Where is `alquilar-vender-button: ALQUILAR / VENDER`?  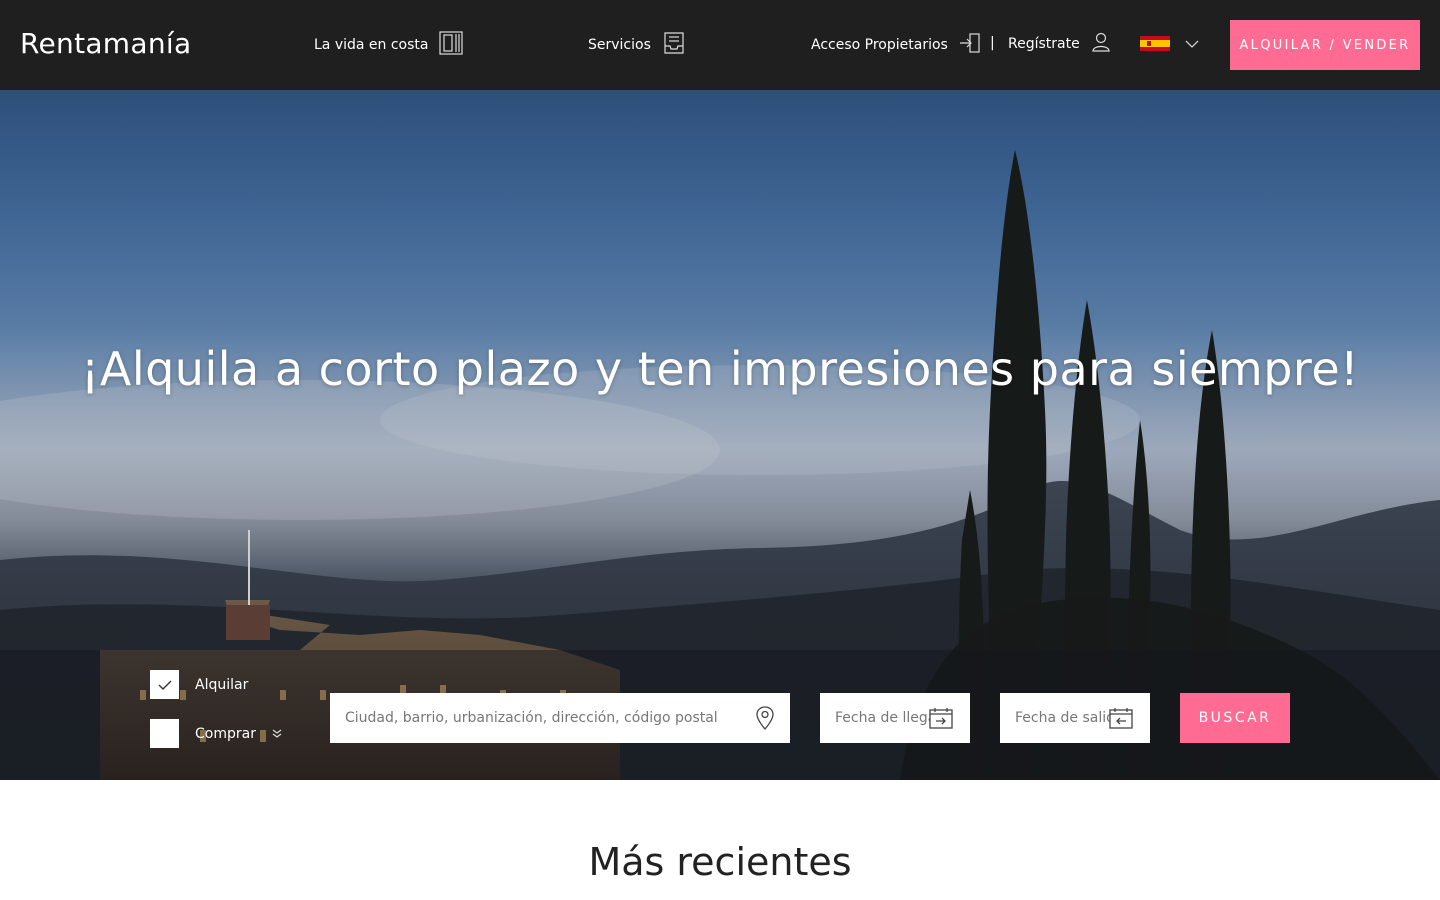 alquilar-vender-button: ALQUILAR / VENDER is located at coordinates (1325, 45).